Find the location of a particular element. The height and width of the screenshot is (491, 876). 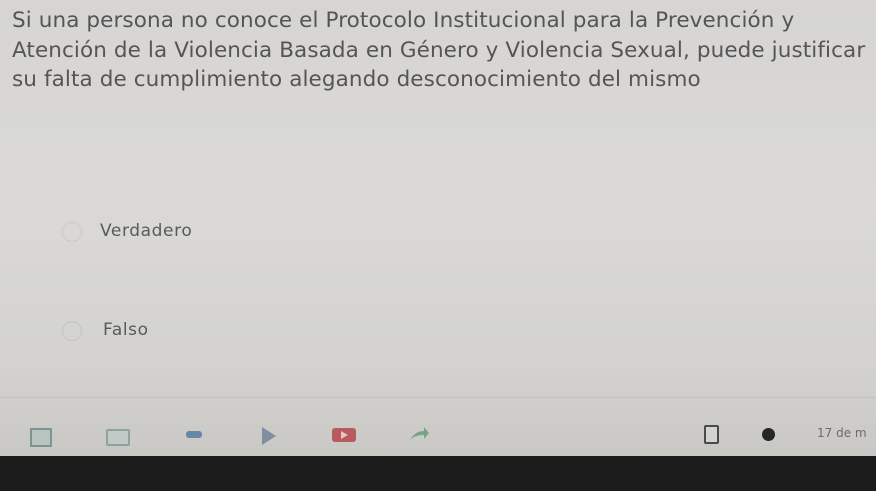

radio-false is located at coordinates (72, 331).